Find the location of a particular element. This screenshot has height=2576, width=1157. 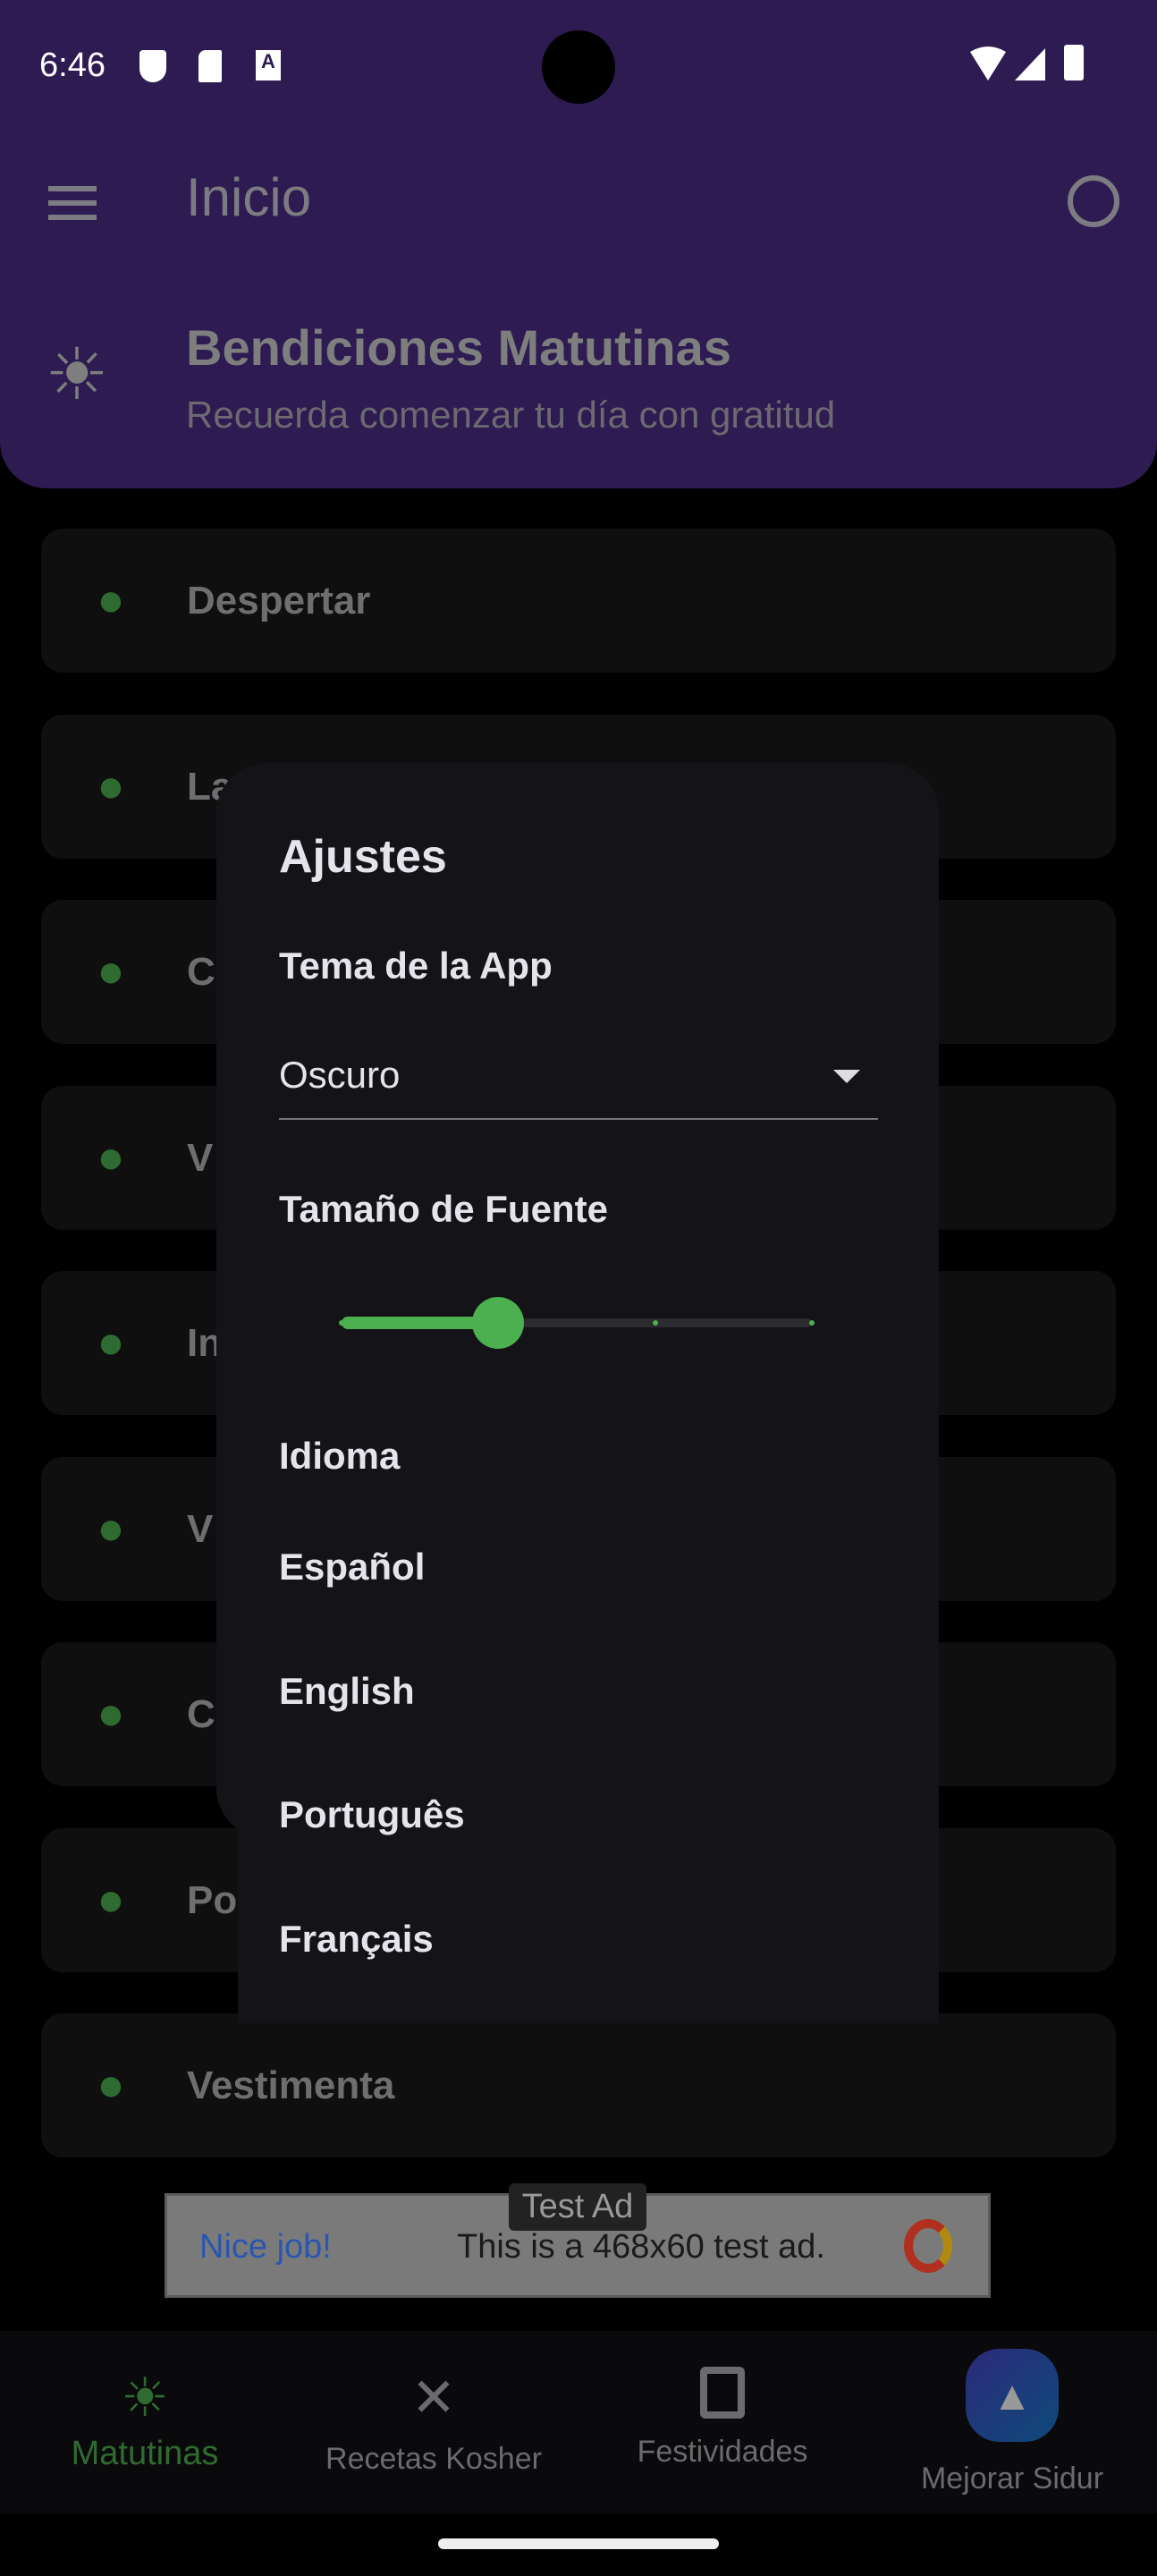

font-size-slider is located at coordinates (577, 1323).